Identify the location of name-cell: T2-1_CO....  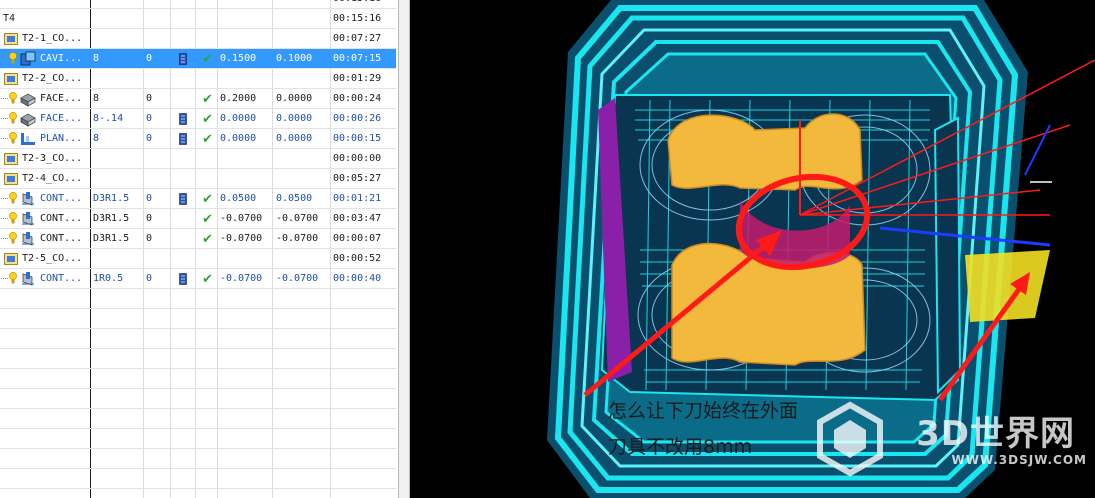
(45, 39).